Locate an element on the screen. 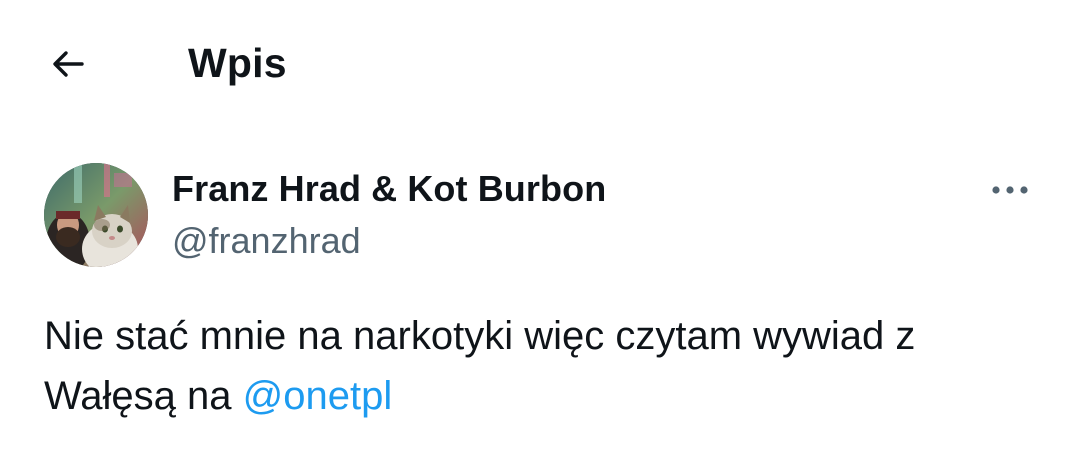 The width and height of the screenshot is (1080, 469). more-horizontal-icon is located at coordinates (1010, 190).